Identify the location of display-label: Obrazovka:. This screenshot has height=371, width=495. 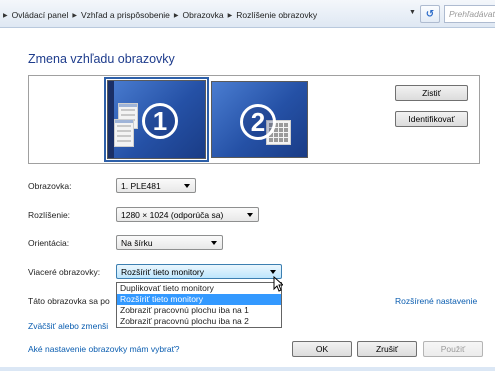
(50, 186).